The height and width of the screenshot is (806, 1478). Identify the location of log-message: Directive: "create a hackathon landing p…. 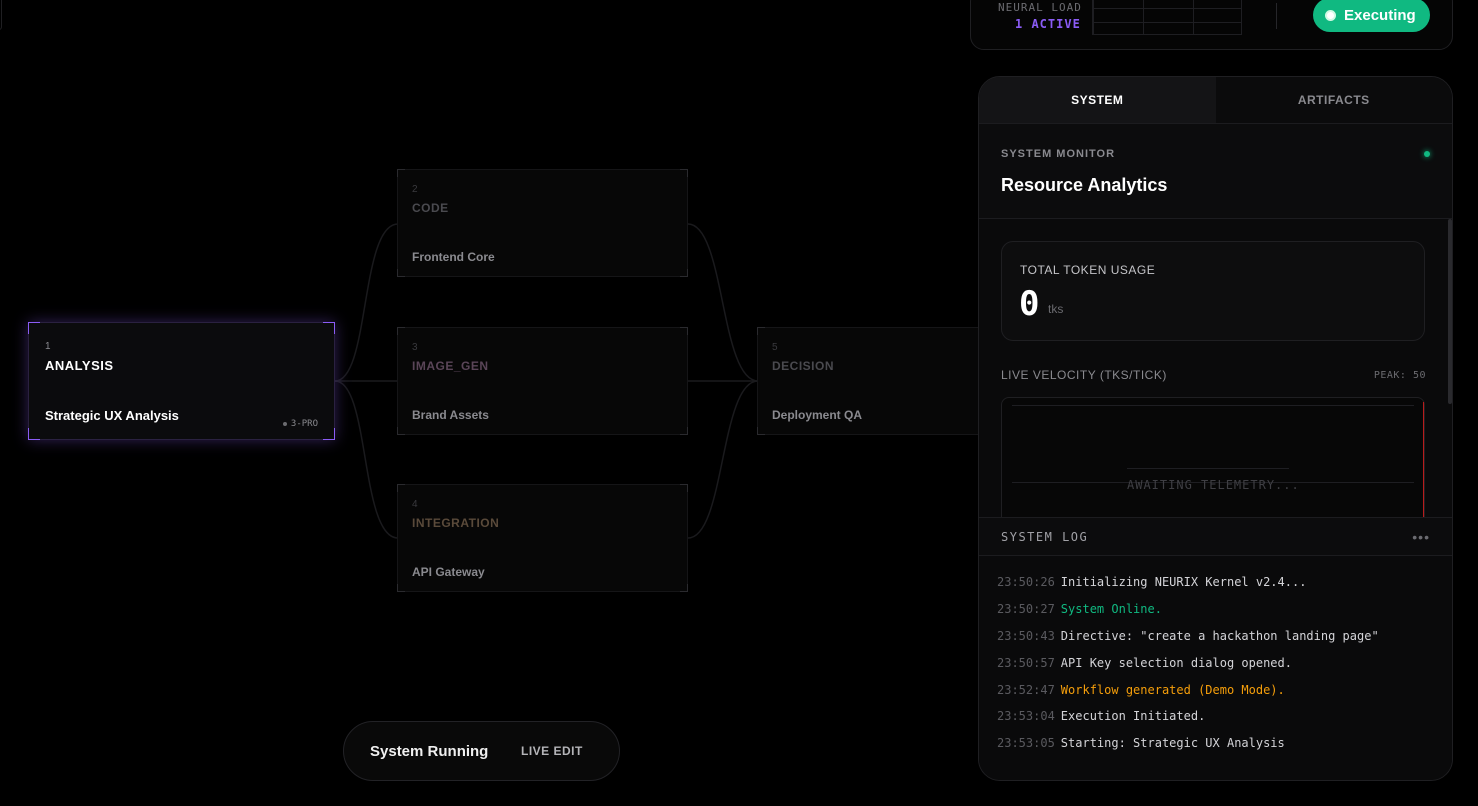
(1219, 636).